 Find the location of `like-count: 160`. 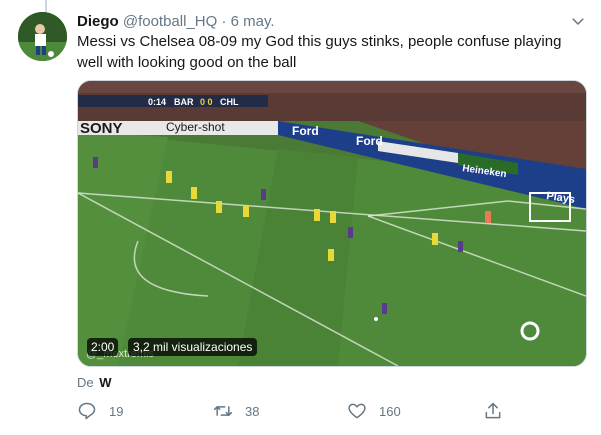

like-count: 160 is located at coordinates (390, 411).